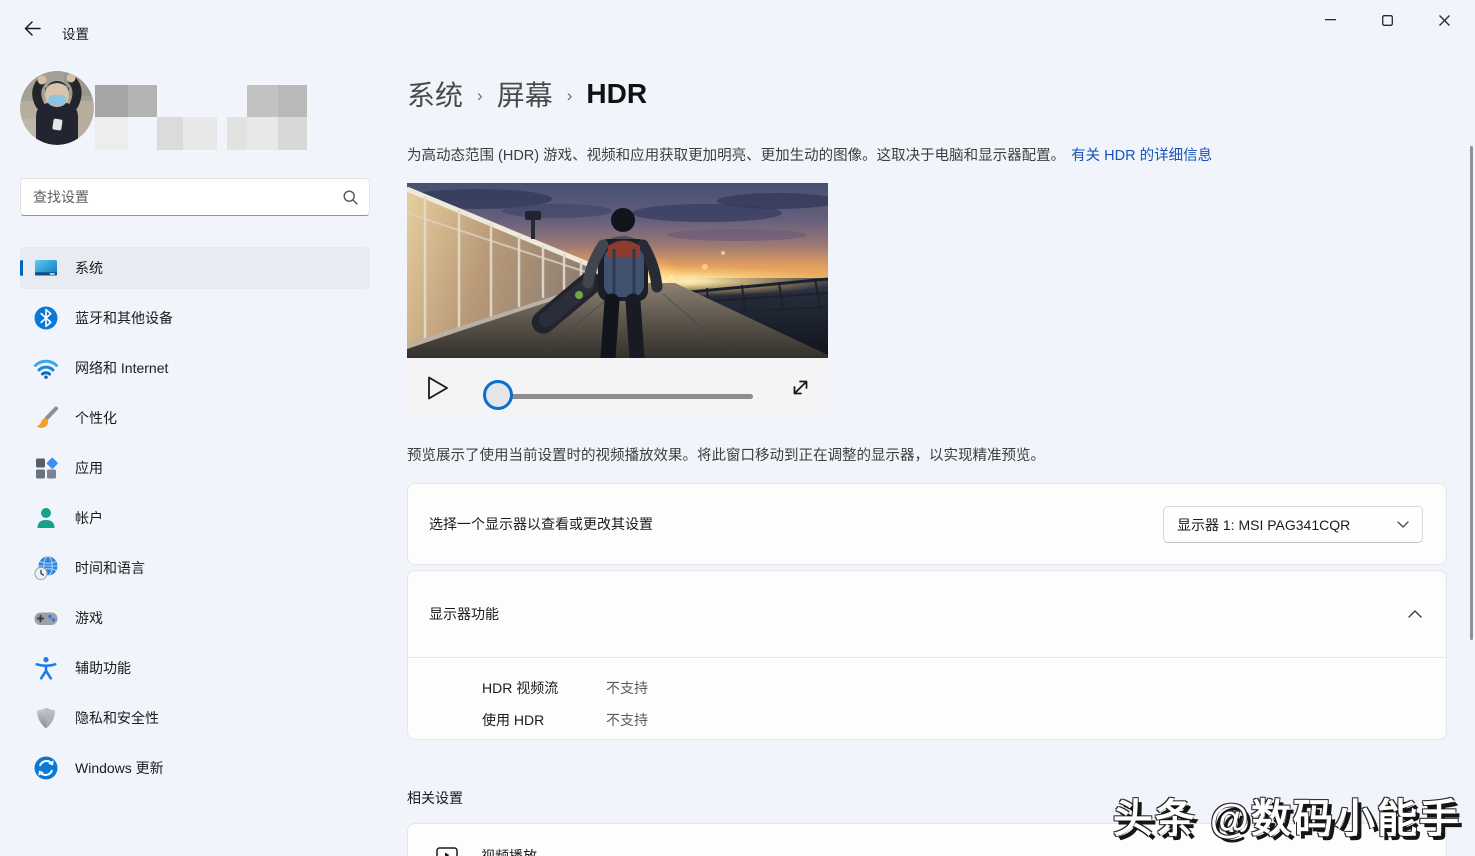  Describe the element at coordinates (617, 387) in the screenshot. I see `video-player-controls` at that location.